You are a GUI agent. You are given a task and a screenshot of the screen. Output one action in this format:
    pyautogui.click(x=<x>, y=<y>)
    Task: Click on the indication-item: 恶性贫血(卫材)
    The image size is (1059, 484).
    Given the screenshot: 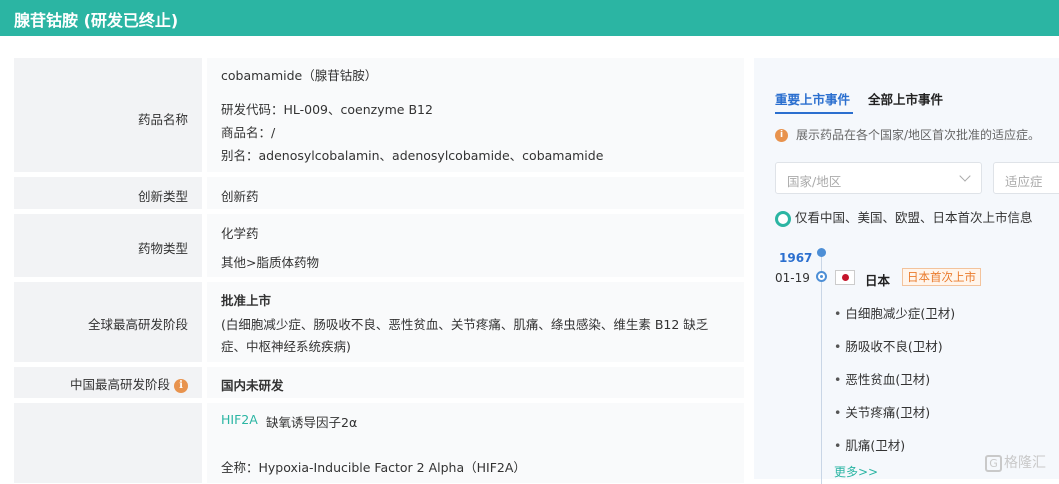 What is the action you would take?
    pyautogui.click(x=882, y=378)
    